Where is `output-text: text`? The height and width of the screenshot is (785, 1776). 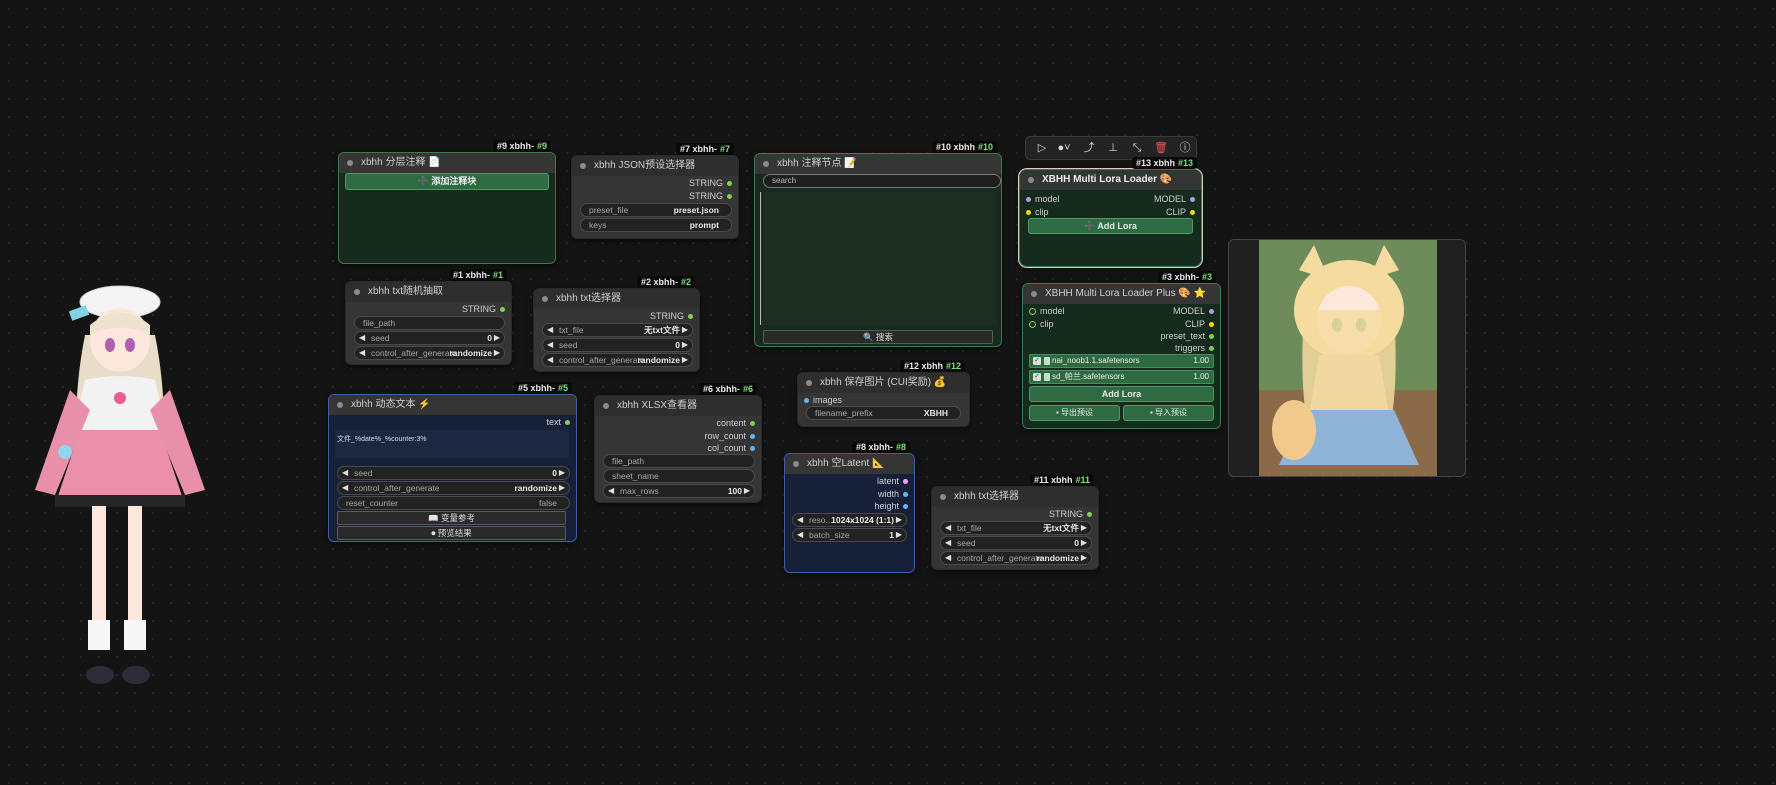
output-text: text is located at coordinates (558, 422).